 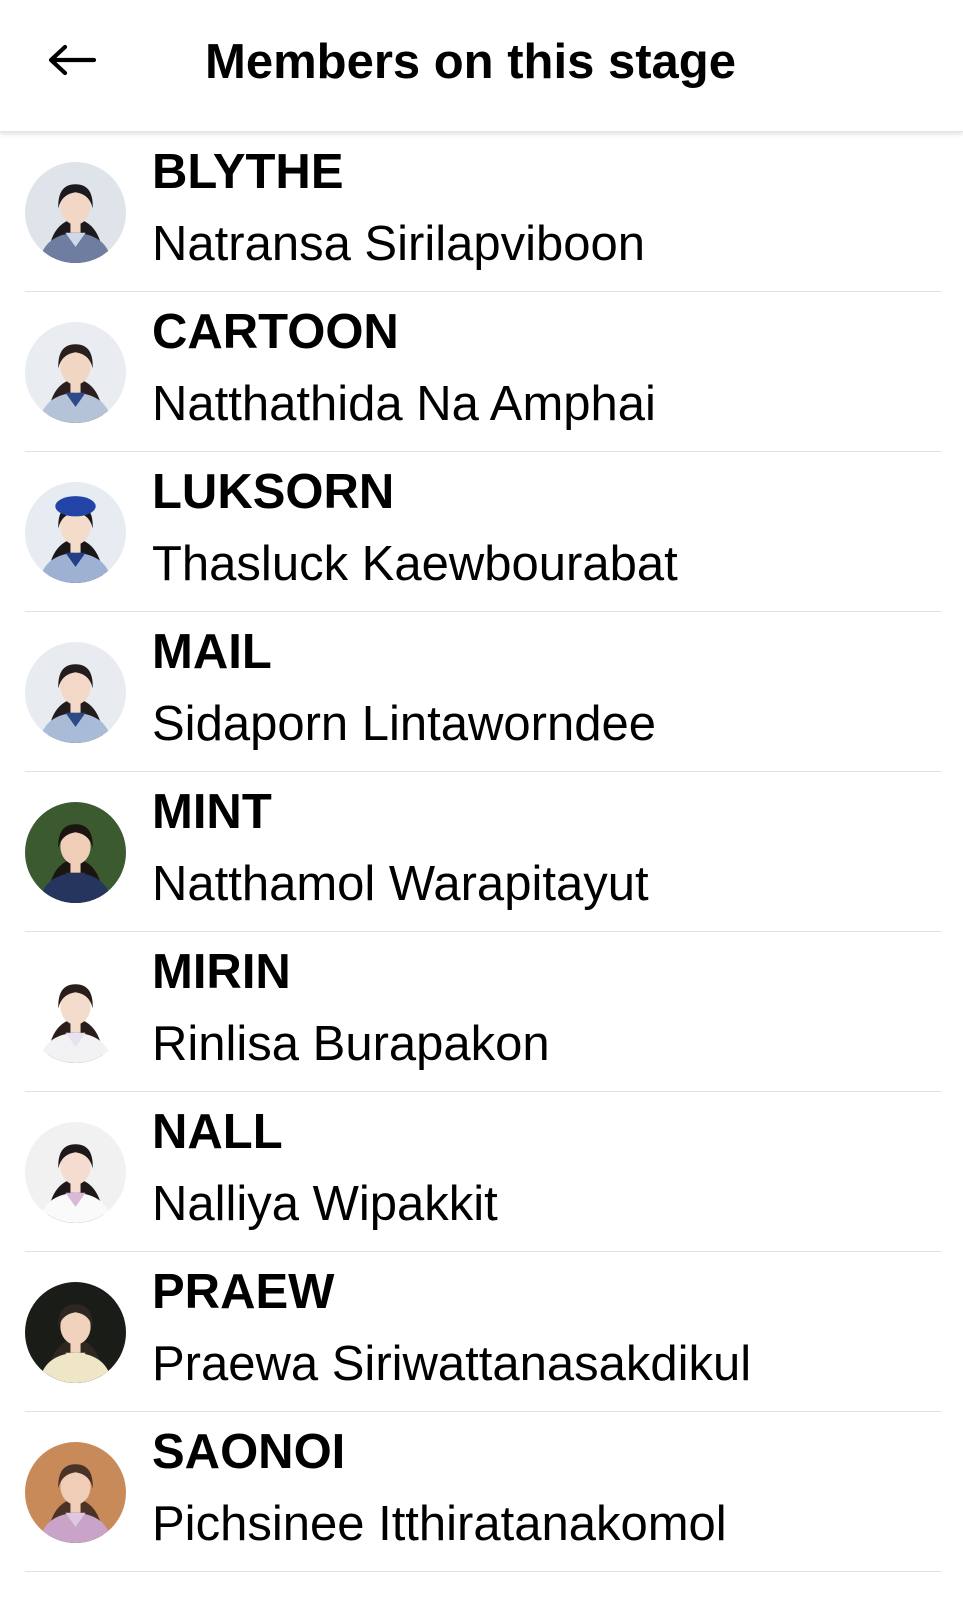 What do you see at coordinates (481, 1012) in the screenshot?
I see `member-row: MIRIN Rinlisa Burapakon` at bounding box center [481, 1012].